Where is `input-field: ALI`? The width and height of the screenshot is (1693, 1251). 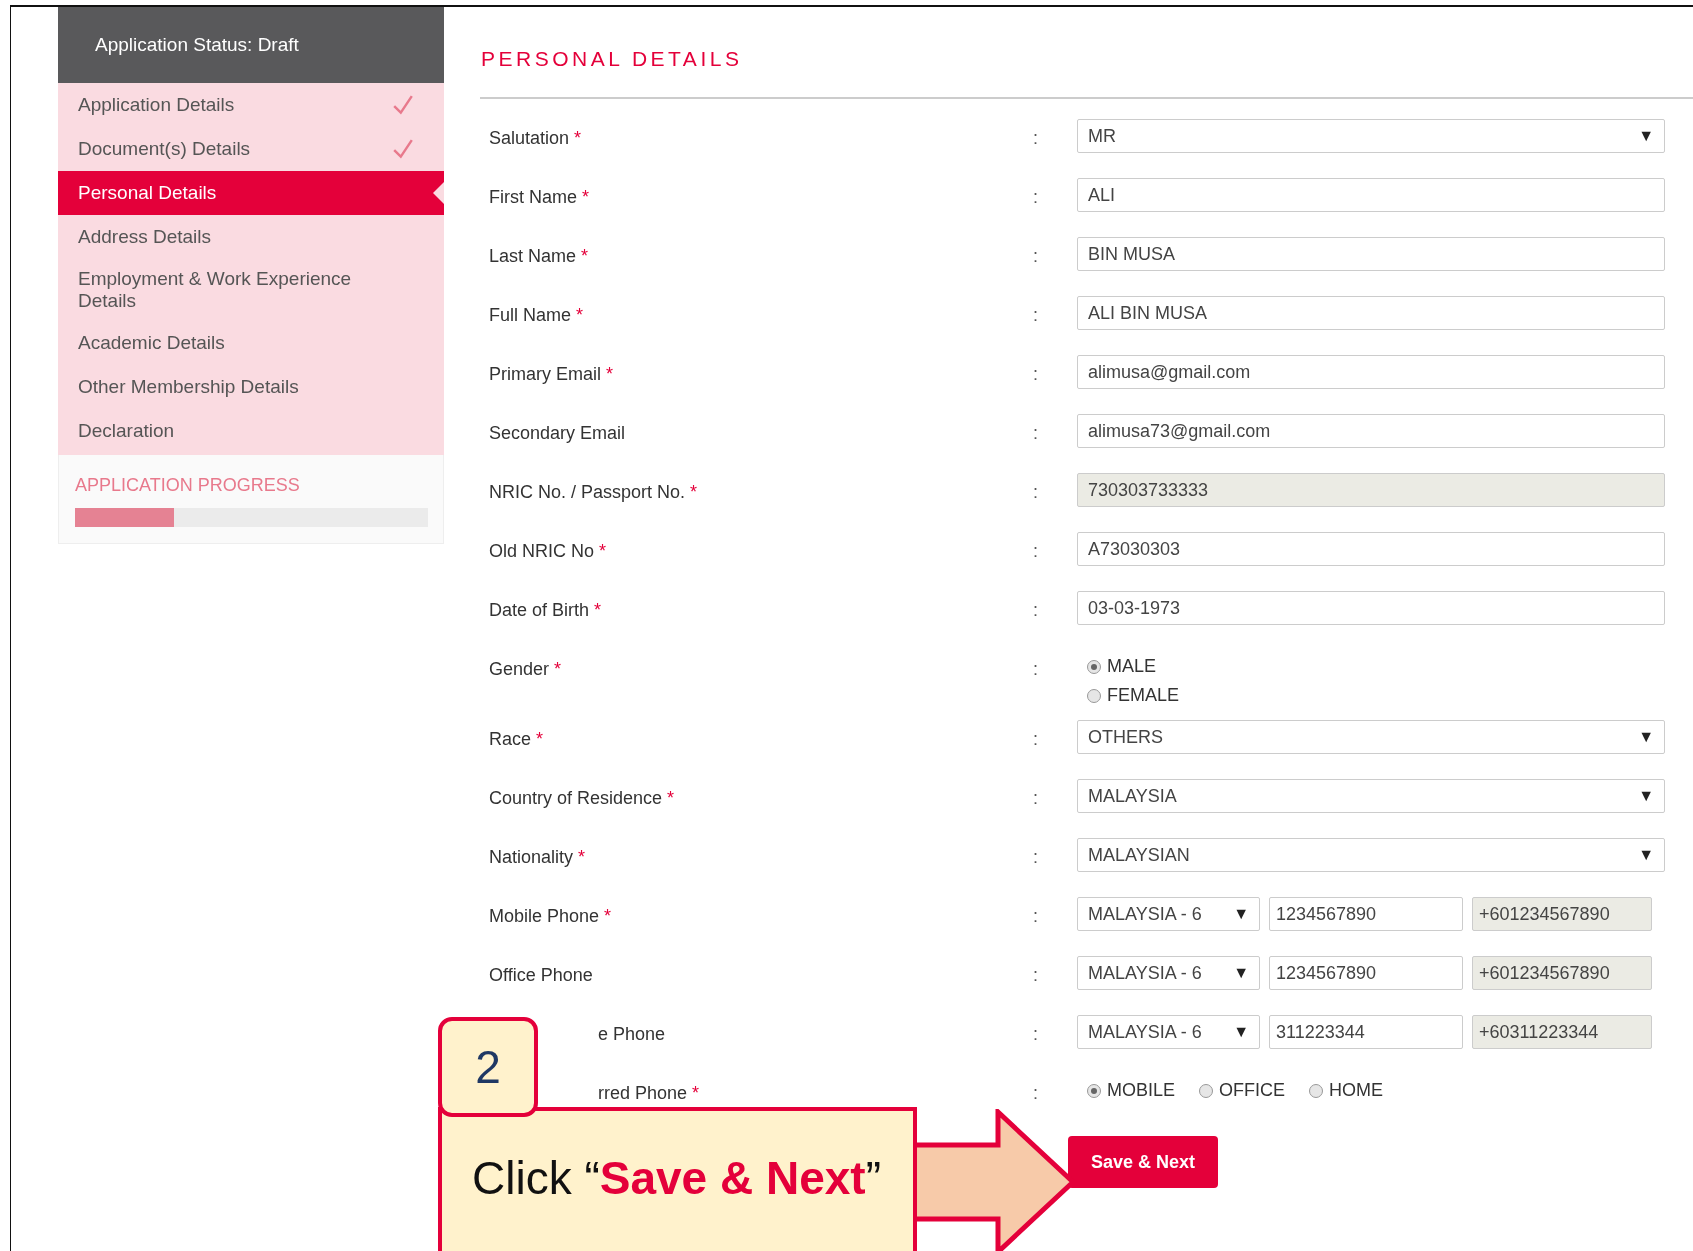 input-field: ALI is located at coordinates (1371, 195).